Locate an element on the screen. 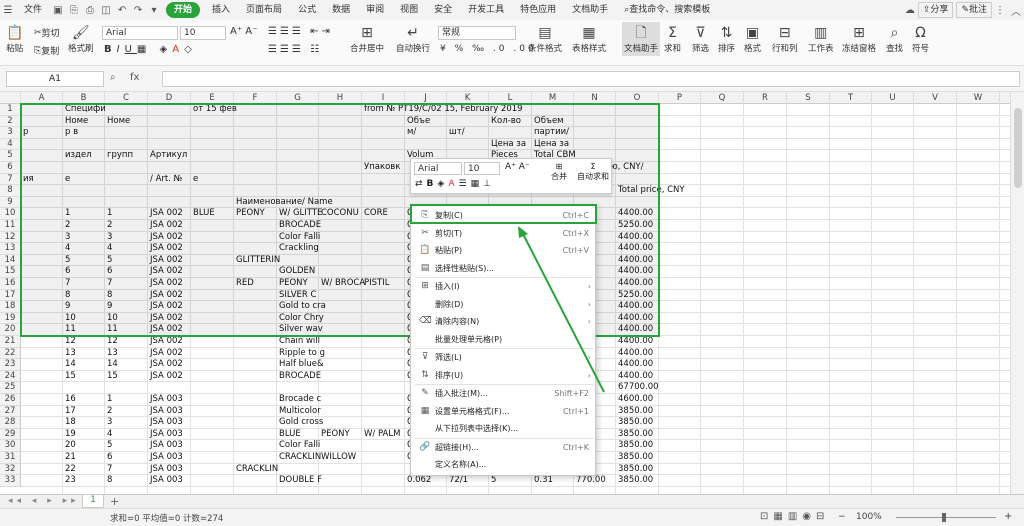 This screenshot has height=526, width=1024. row-header-21: 21 is located at coordinates (10, 342).